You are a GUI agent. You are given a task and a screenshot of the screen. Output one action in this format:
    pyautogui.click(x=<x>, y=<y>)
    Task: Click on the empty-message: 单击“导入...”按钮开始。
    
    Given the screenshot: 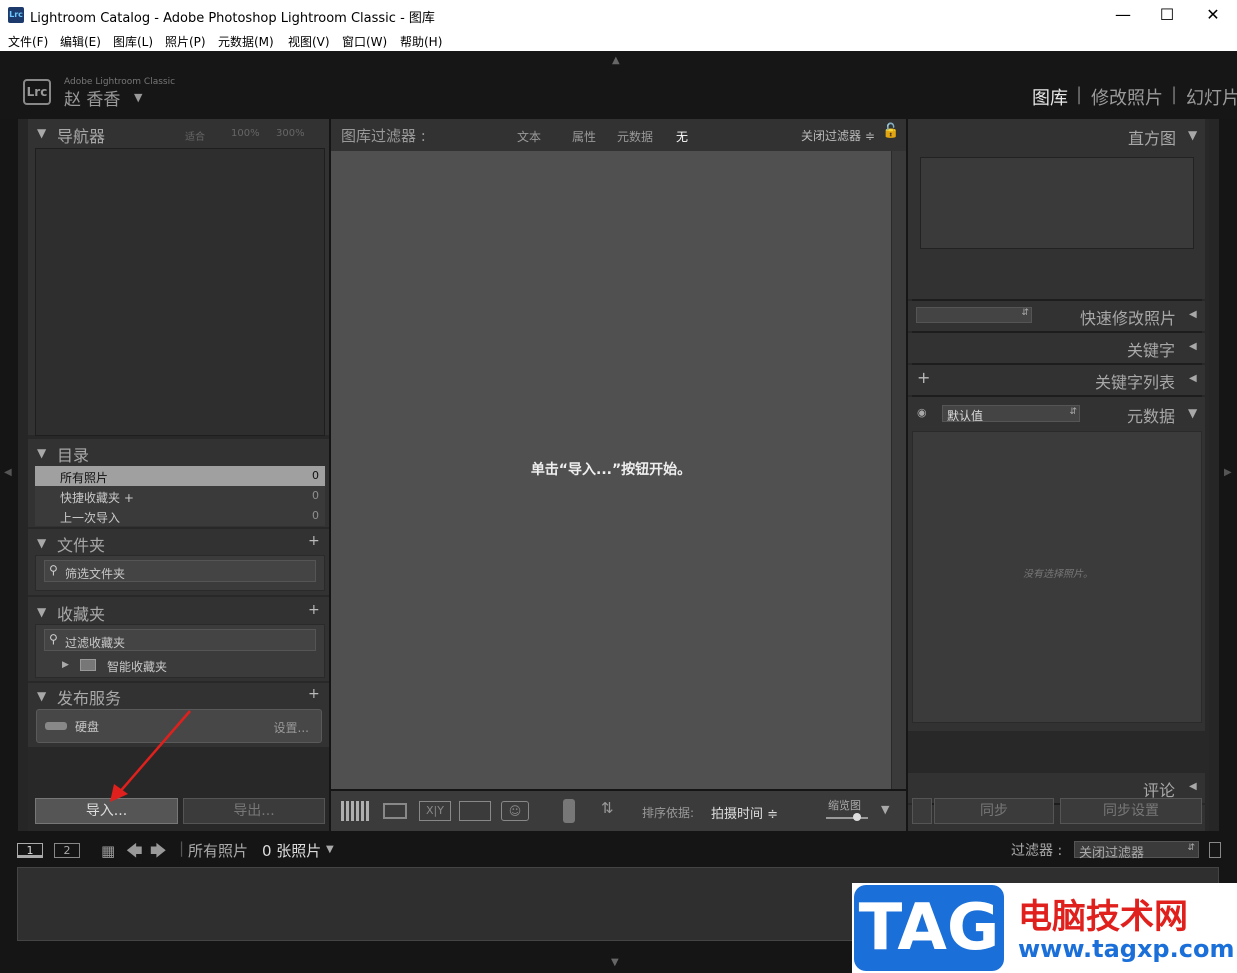 What is the action you would take?
    pyautogui.click(x=611, y=470)
    